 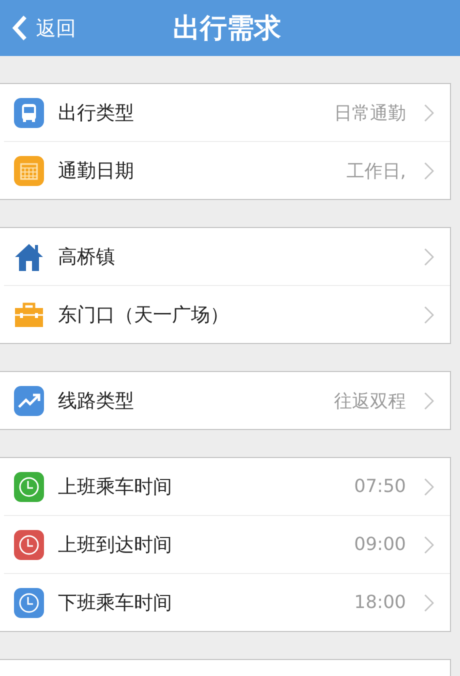 I want to click on settings-row: 下班乘车时间 18:00, so click(x=227, y=602).